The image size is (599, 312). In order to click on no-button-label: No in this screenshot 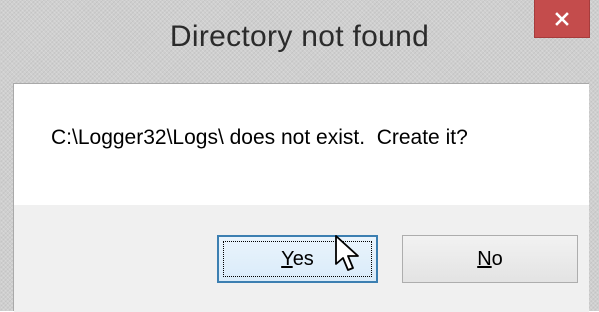, I will do `click(490, 259)`.